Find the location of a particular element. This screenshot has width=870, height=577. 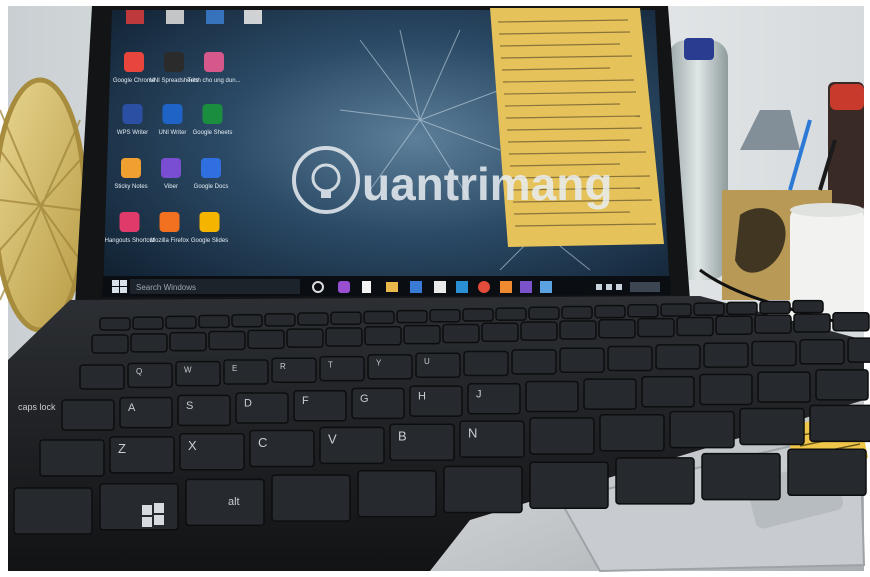

desktop-icon-label: Hangouts Shortcut is located at coordinates (130, 241).